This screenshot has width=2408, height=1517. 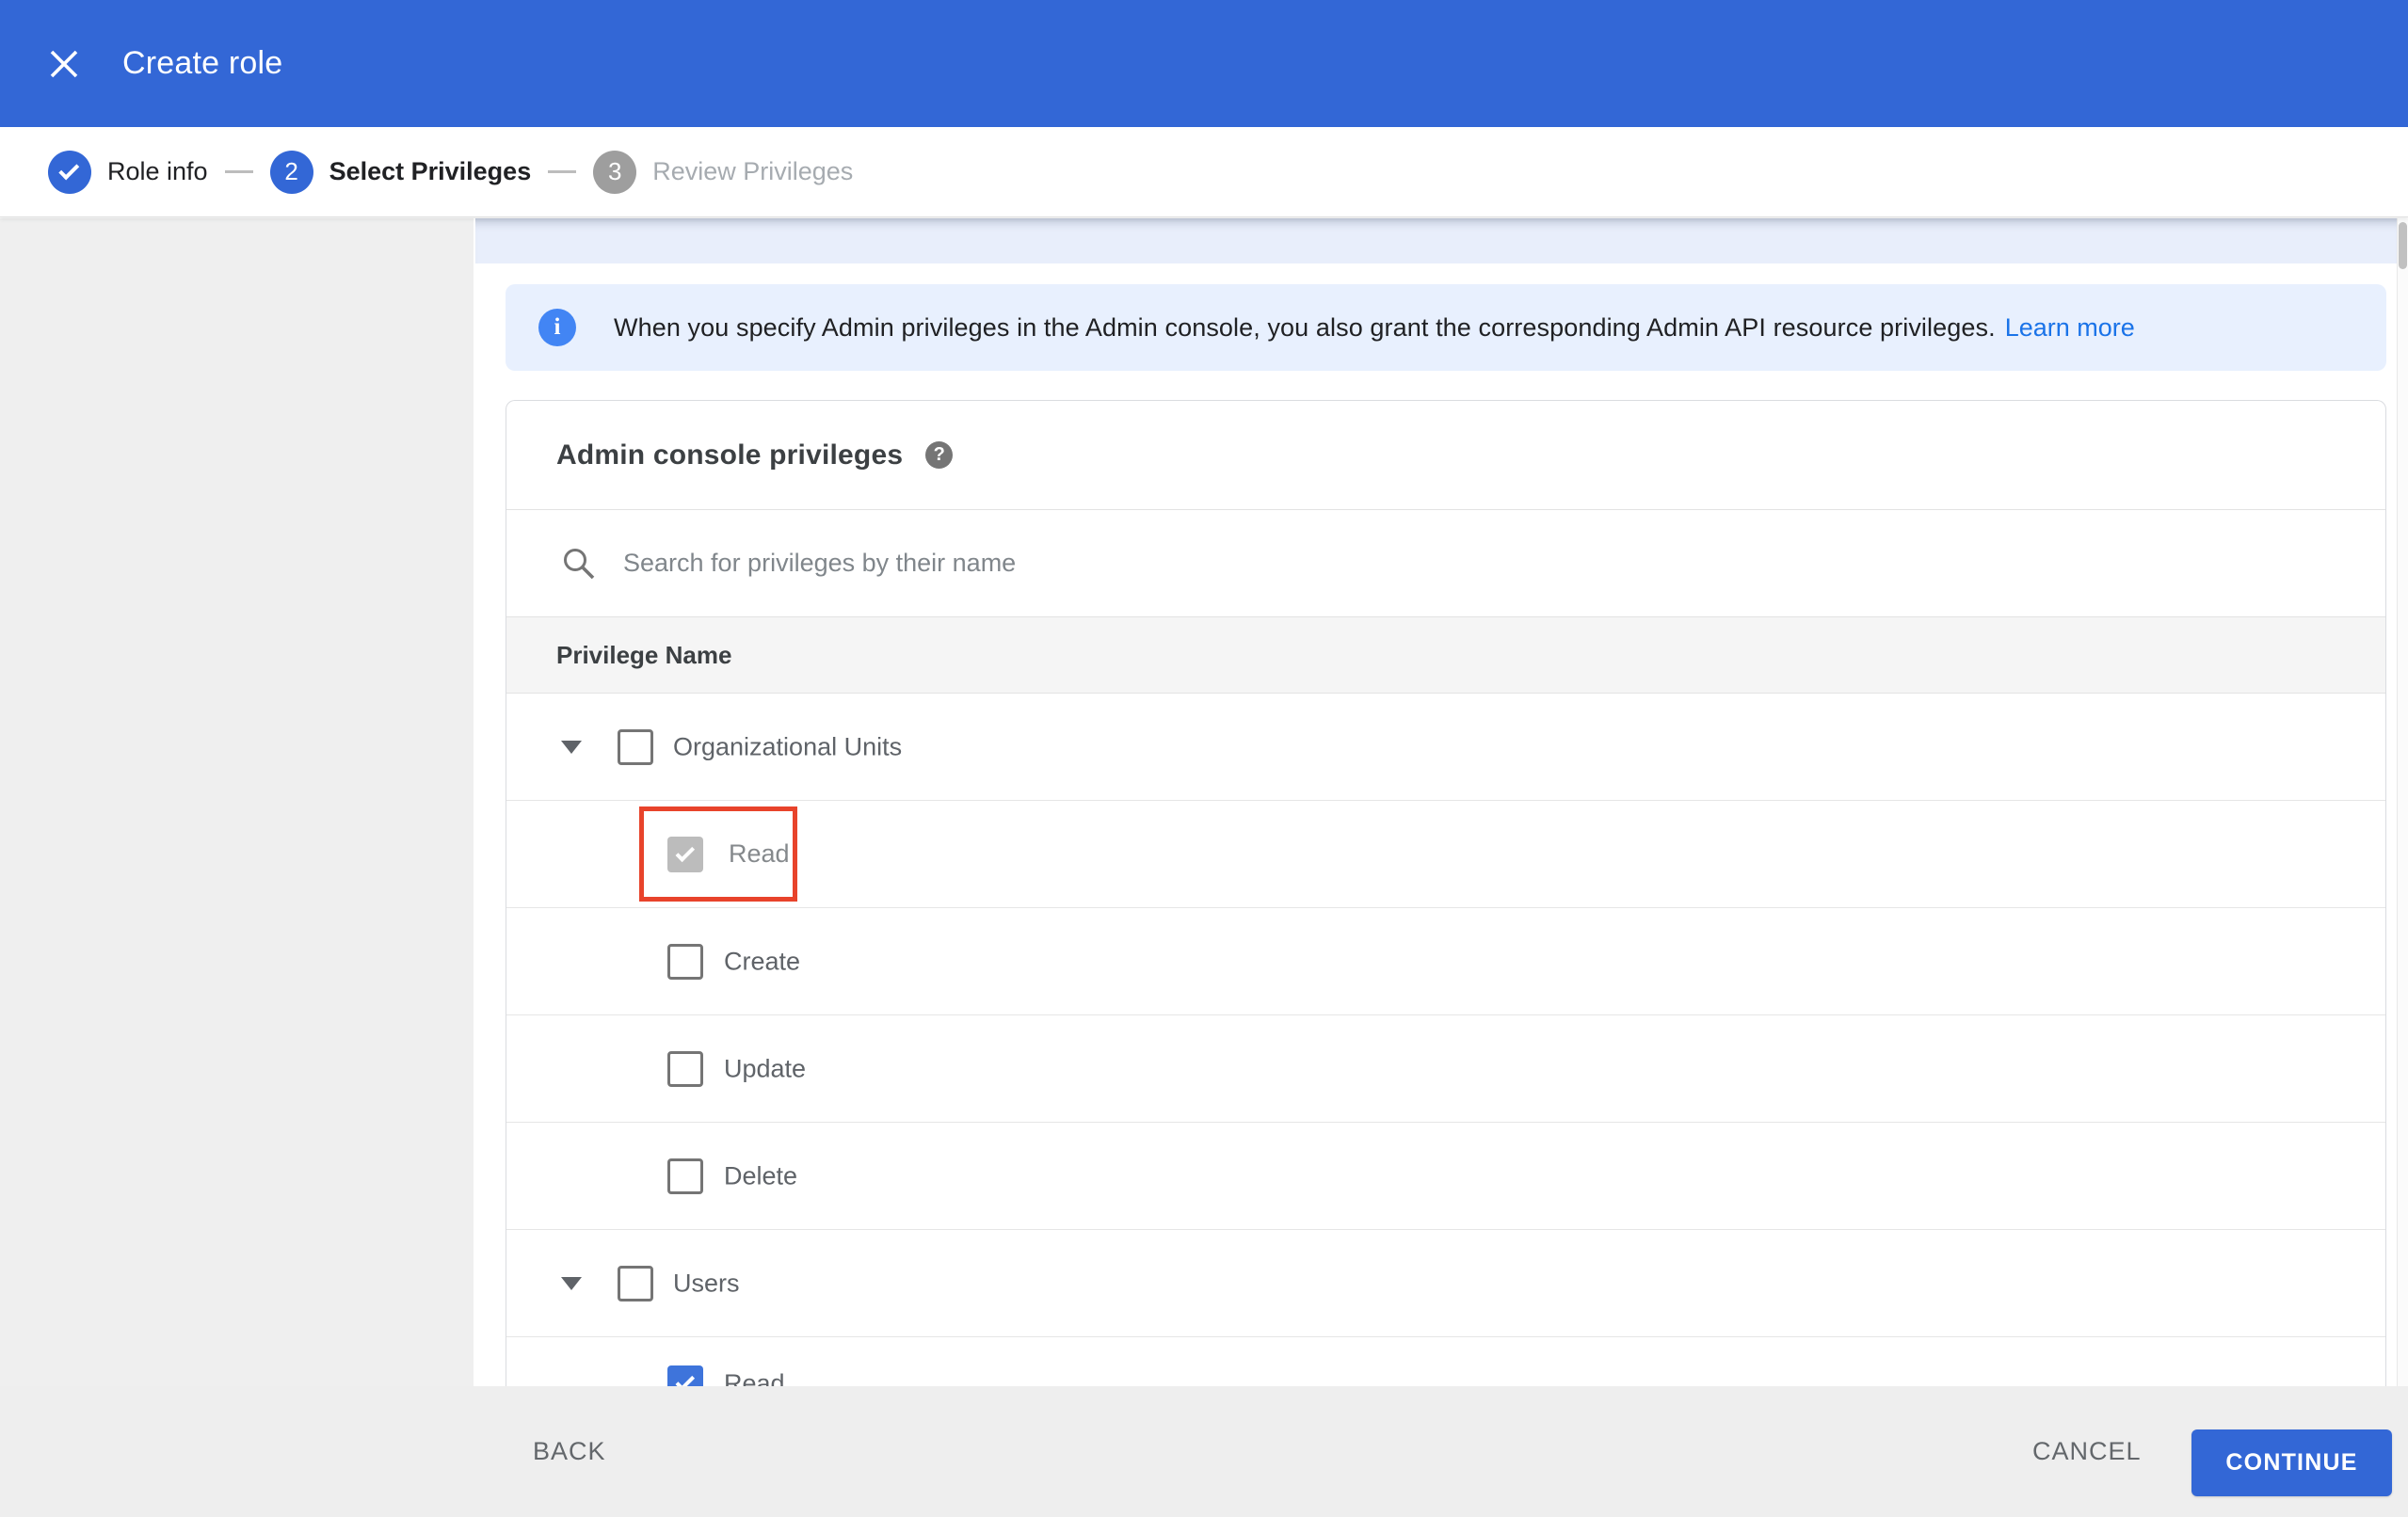 I want to click on step-role-info: Role info, so click(x=128, y=172).